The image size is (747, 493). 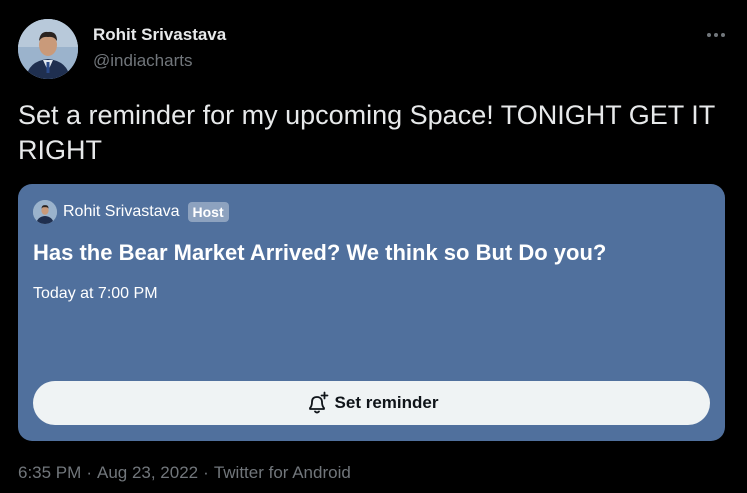 What do you see at coordinates (282, 473) in the screenshot?
I see `tweet-source: Twitter for Android` at bounding box center [282, 473].